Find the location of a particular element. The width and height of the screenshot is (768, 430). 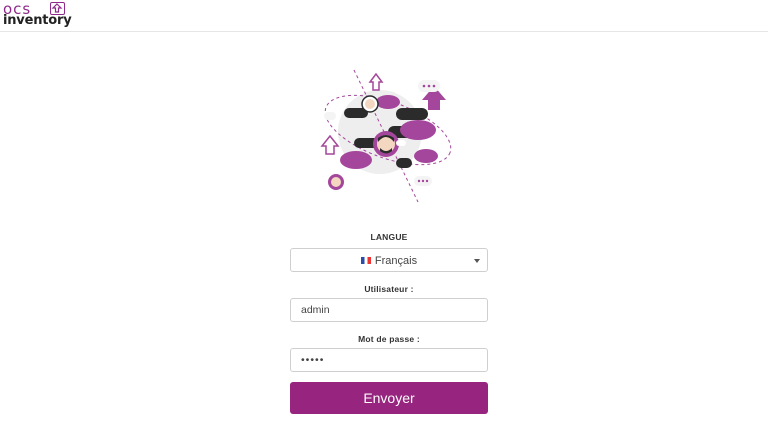

password-label: Mot de passe : is located at coordinates (389, 339).